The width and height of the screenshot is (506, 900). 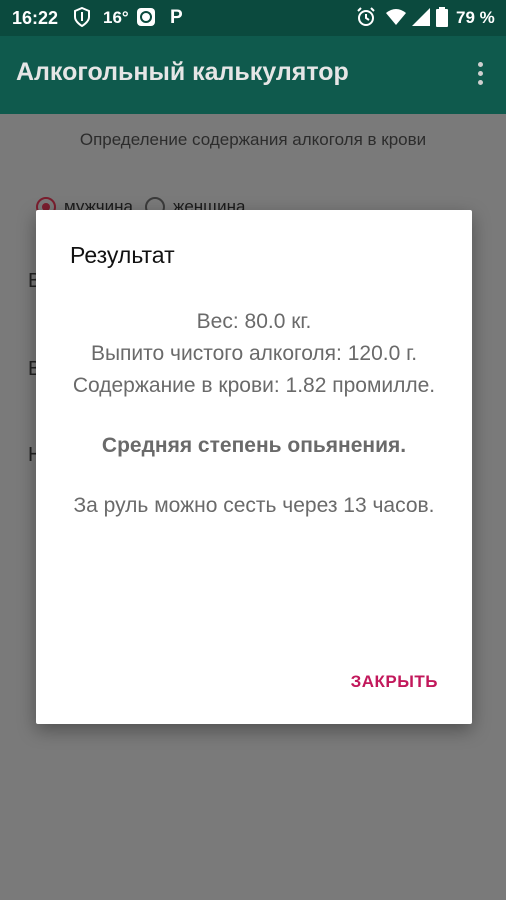 What do you see at coordinates (82, 17) in the screenshot?
I see `shield-icon` at bounding box center [82, 17].